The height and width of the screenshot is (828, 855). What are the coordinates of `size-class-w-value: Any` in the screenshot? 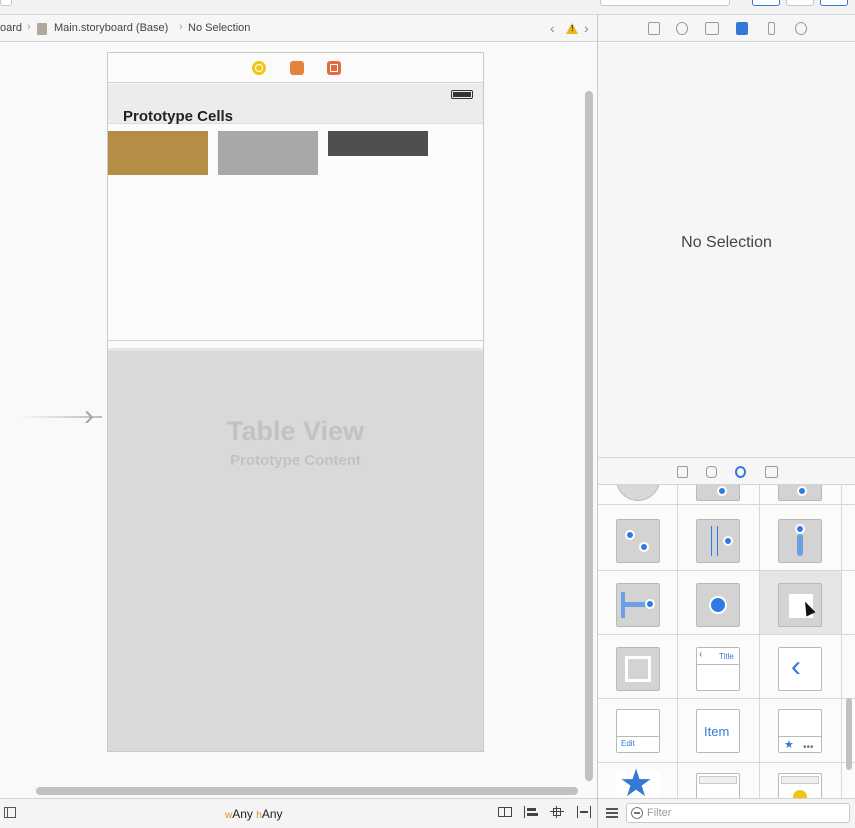 It's located at (242, 814).